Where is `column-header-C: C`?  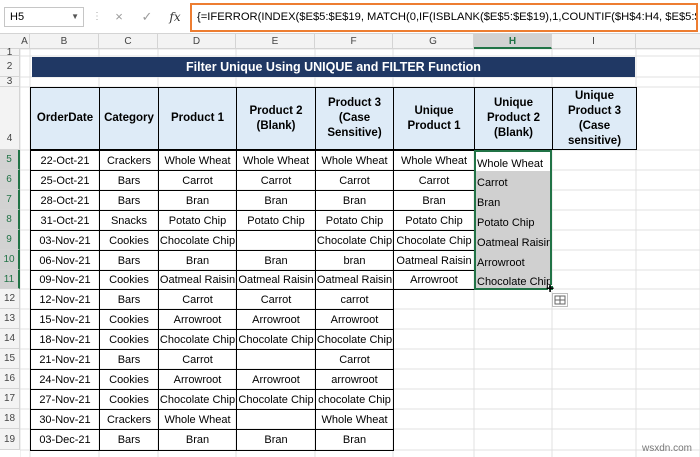
column-header-C: C is located at coordinates (128, 41).